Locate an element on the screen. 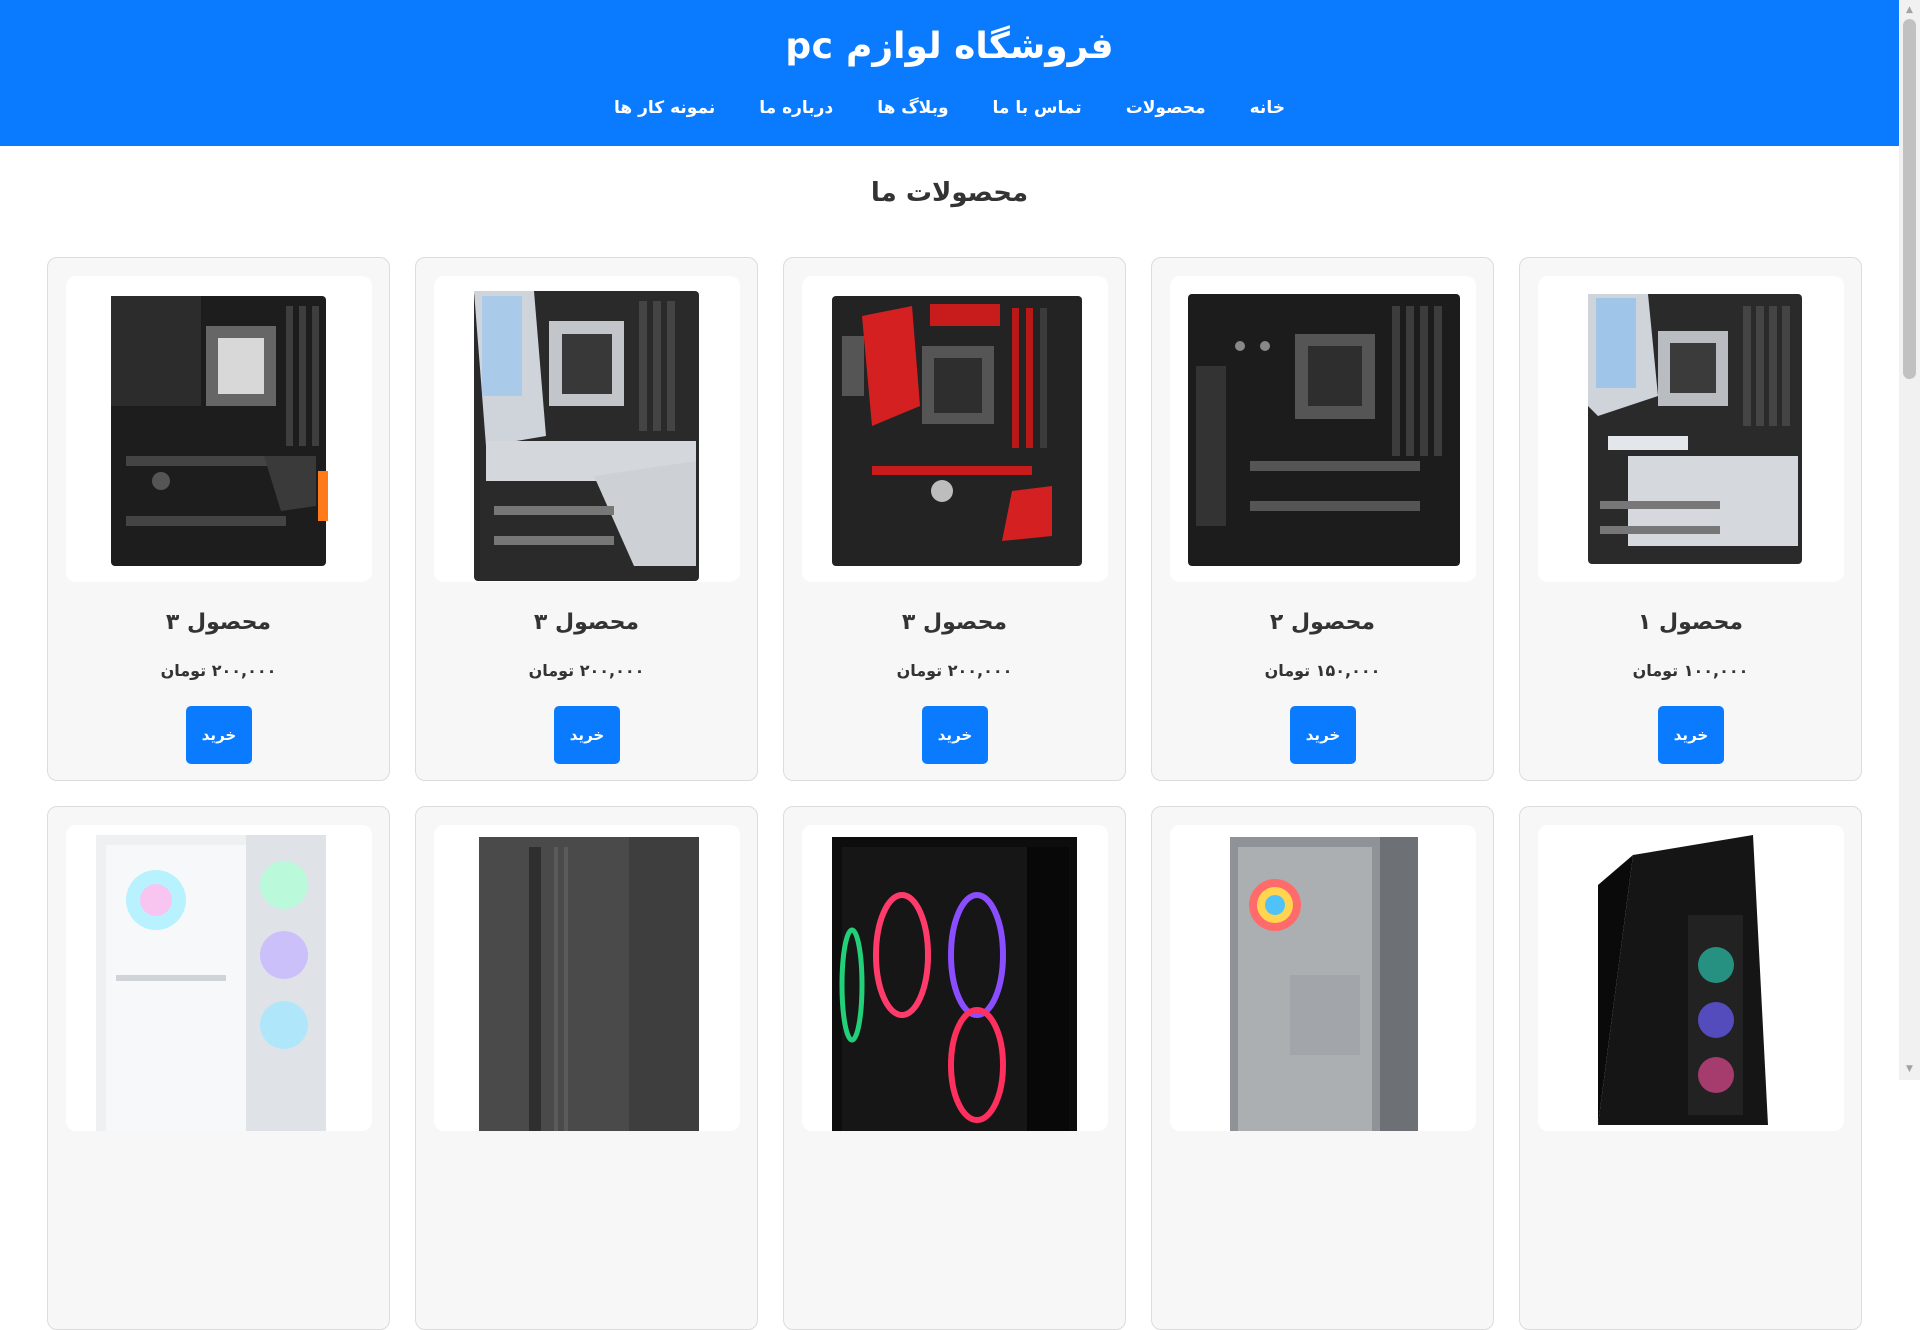  pc-case-black-rgb-icon is located at coordinates (1691, 978).